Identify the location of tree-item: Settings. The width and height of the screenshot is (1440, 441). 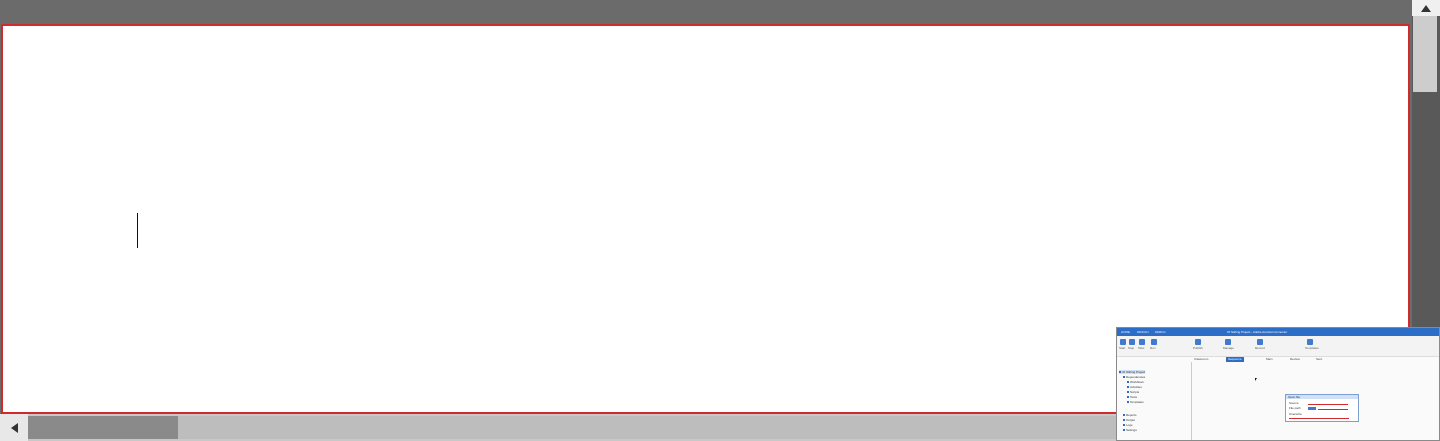
(1131, 430).